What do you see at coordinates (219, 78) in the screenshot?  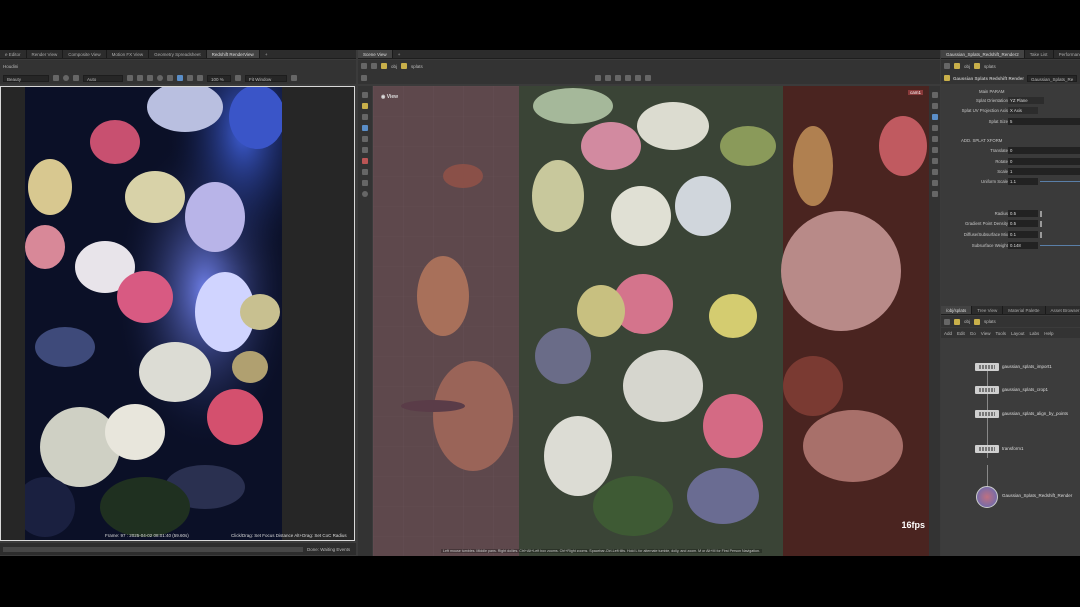 I see `zoom-field: 100 %` at bounding box center [219, 78].